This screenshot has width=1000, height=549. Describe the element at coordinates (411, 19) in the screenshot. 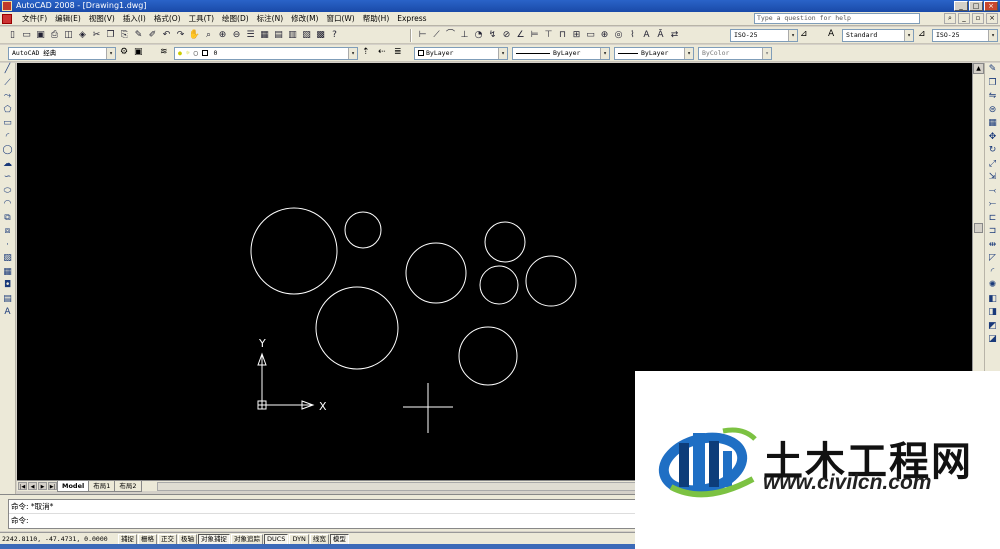

I see `menu-express: Express` at that location.